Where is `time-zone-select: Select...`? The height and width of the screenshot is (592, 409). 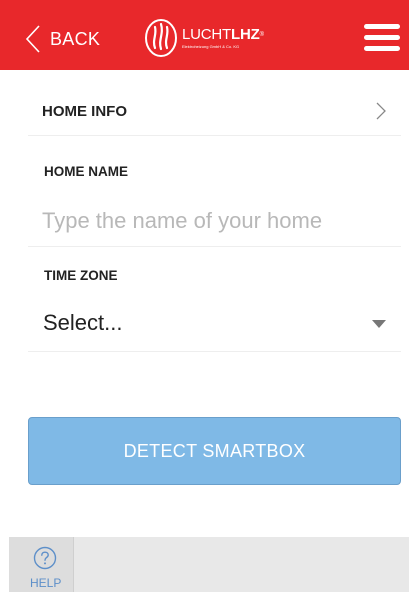
time-zone-select: Select... is located at coordinates (214, 325).